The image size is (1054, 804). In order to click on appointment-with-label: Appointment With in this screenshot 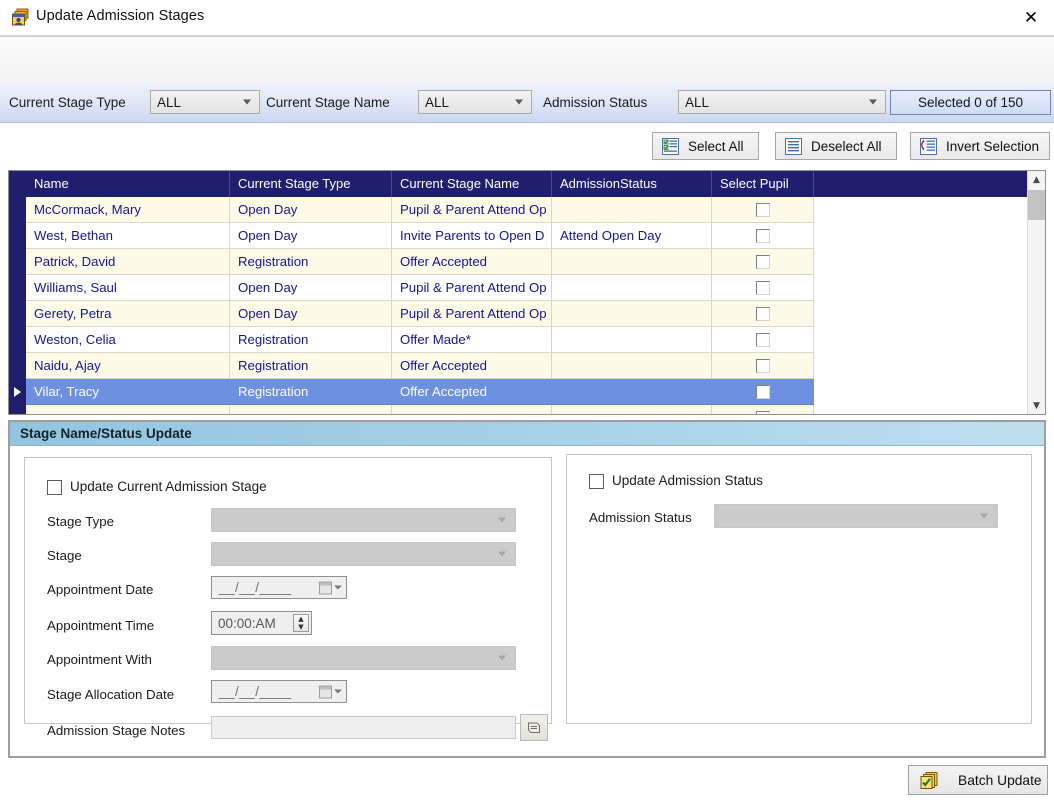, I will do `click(99, 659)`.